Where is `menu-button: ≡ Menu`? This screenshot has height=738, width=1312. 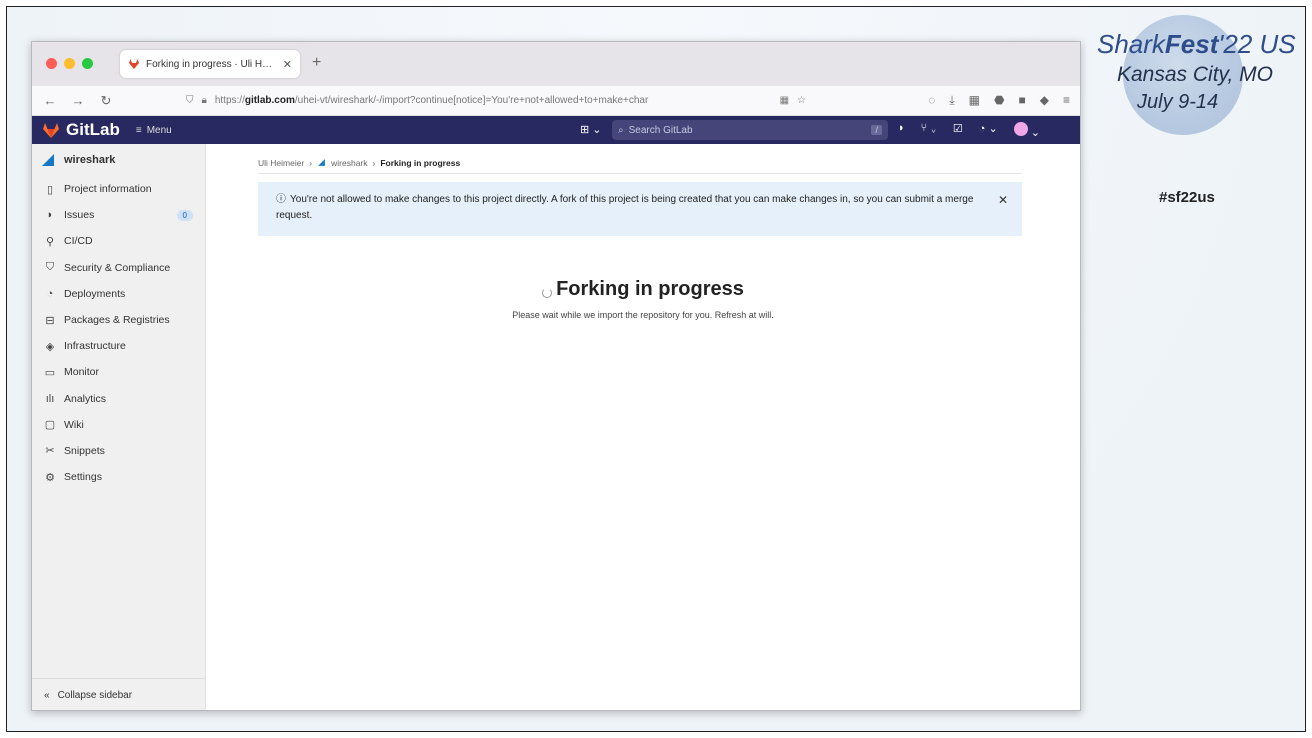 menu-button: ≡ Menu is located at coordinates (154, 130).